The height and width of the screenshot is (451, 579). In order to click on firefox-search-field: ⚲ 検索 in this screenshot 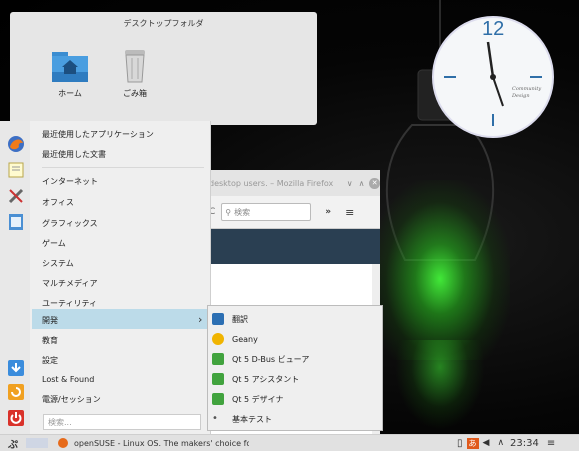, I will do `click(266, 212)`.